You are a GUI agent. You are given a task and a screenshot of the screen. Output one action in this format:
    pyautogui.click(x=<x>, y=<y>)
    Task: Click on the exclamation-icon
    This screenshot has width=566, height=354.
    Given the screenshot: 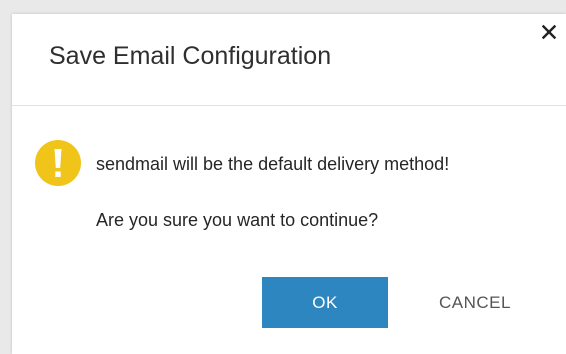 What is the action you would take?
    pyautogui.click(x=58, y=163)
    